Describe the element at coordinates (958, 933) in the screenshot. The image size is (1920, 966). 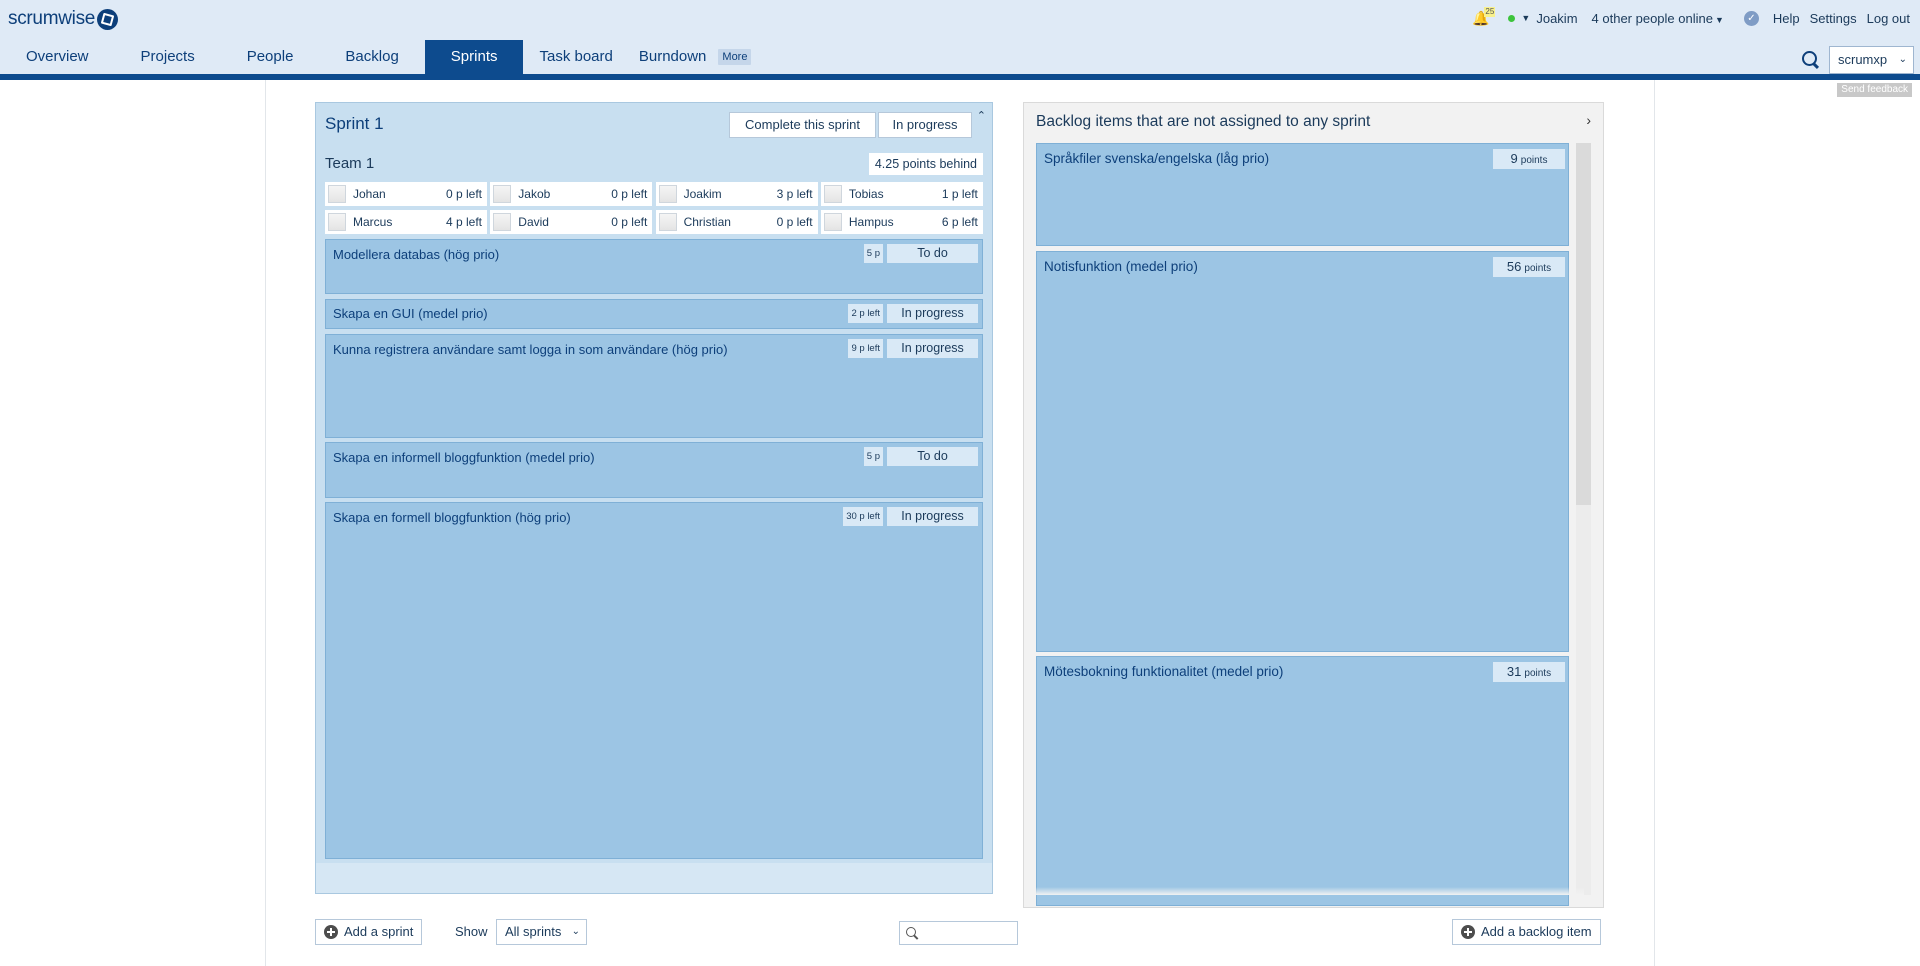
I see `filter-search-input` at that location.